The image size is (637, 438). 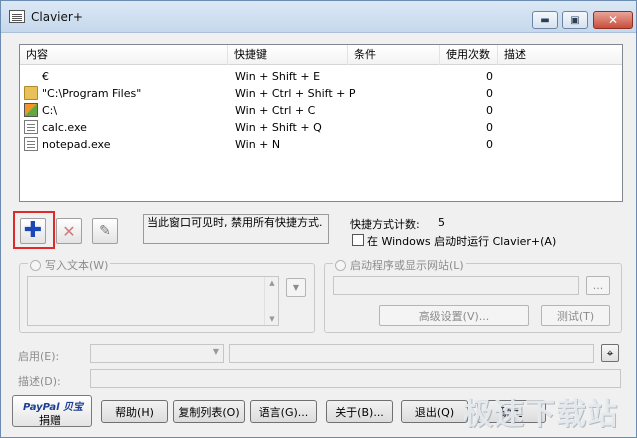 I want to click on delete-button: ✕, so click(x=69, y=231).